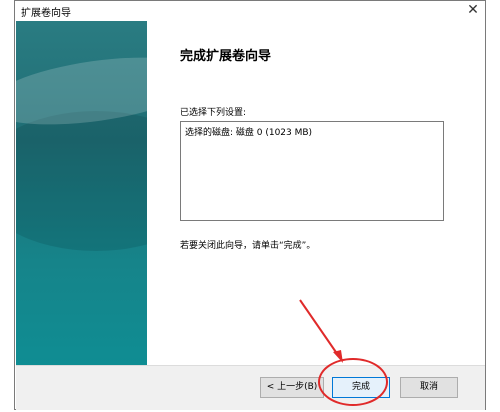 The image size is (500, 412). I want to click on title-bar: 扩展卷向导 ✕, so click(250, 11).